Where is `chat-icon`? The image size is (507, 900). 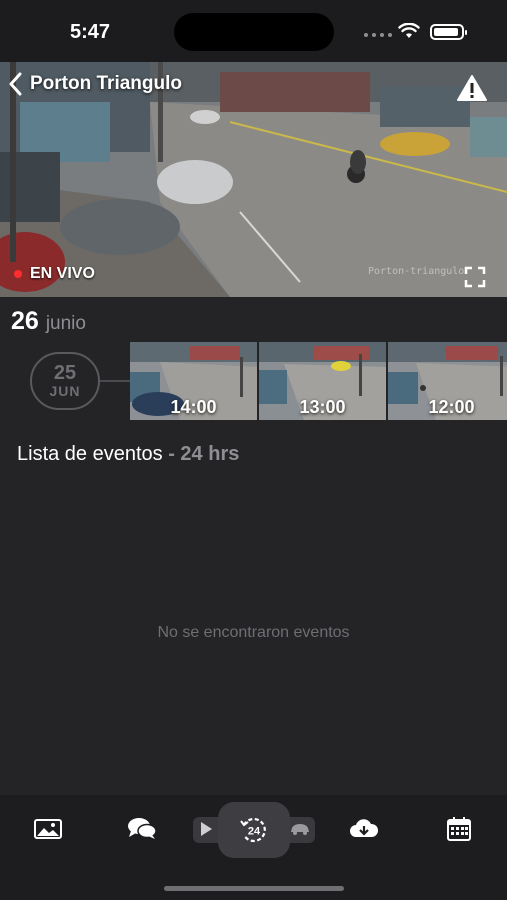 chat-icon is located at coordinates (142, 828).